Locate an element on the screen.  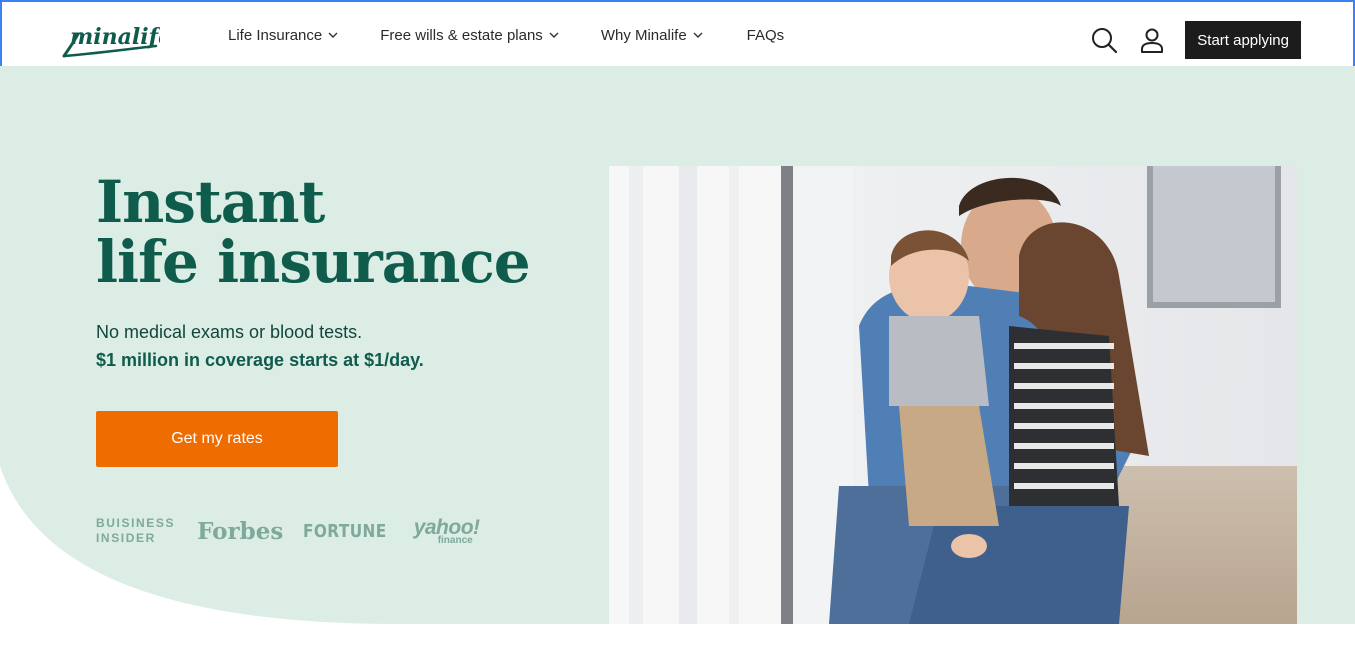
business-insider-logo: BUISINESS INSIDER is located at coordinates (136, 530).